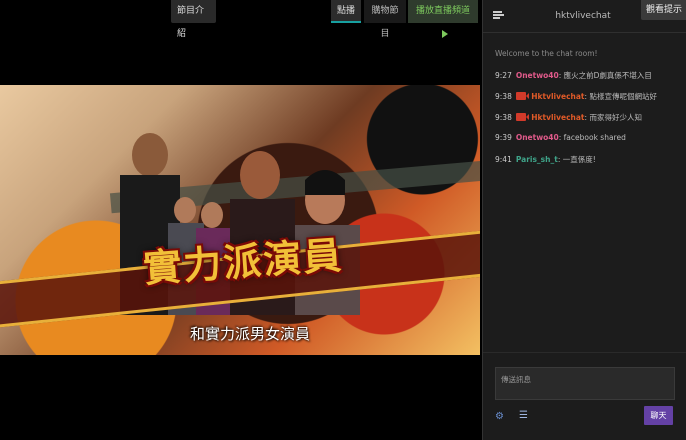 This screenshot has height=440, width=686. I want to click on list-icon: ☰, so click(523, 415).